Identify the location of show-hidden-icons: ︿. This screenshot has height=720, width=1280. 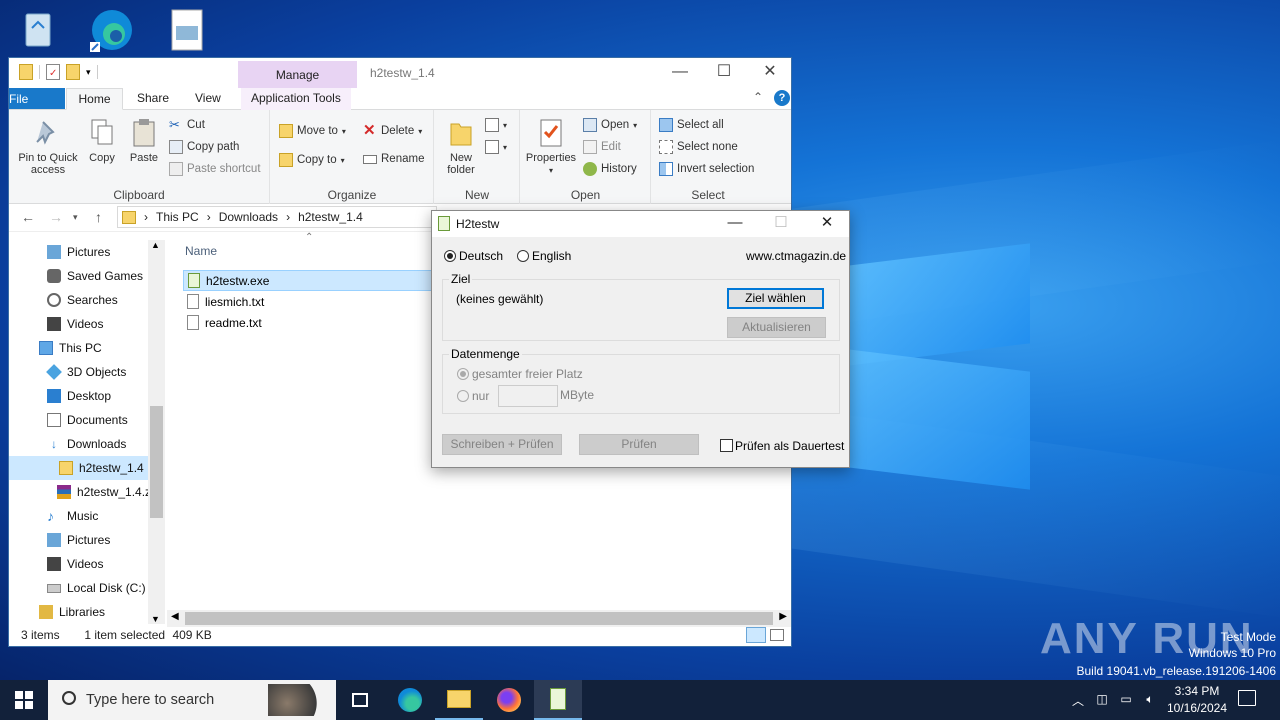
(1078, 700).